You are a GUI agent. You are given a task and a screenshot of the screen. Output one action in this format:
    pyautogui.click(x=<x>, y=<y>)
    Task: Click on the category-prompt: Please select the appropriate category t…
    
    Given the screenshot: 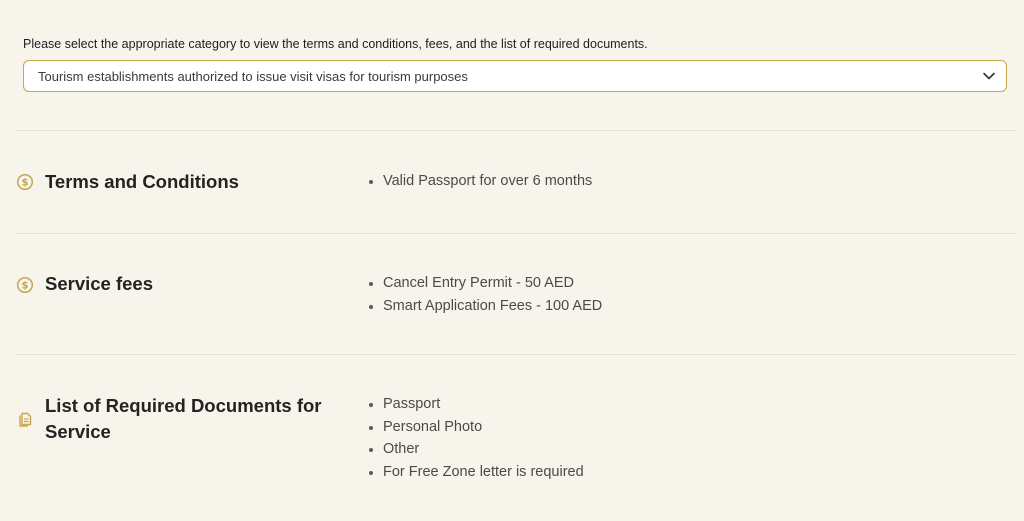 What is the action you would take?
    pyautogui.click(x=335, y=44)
    